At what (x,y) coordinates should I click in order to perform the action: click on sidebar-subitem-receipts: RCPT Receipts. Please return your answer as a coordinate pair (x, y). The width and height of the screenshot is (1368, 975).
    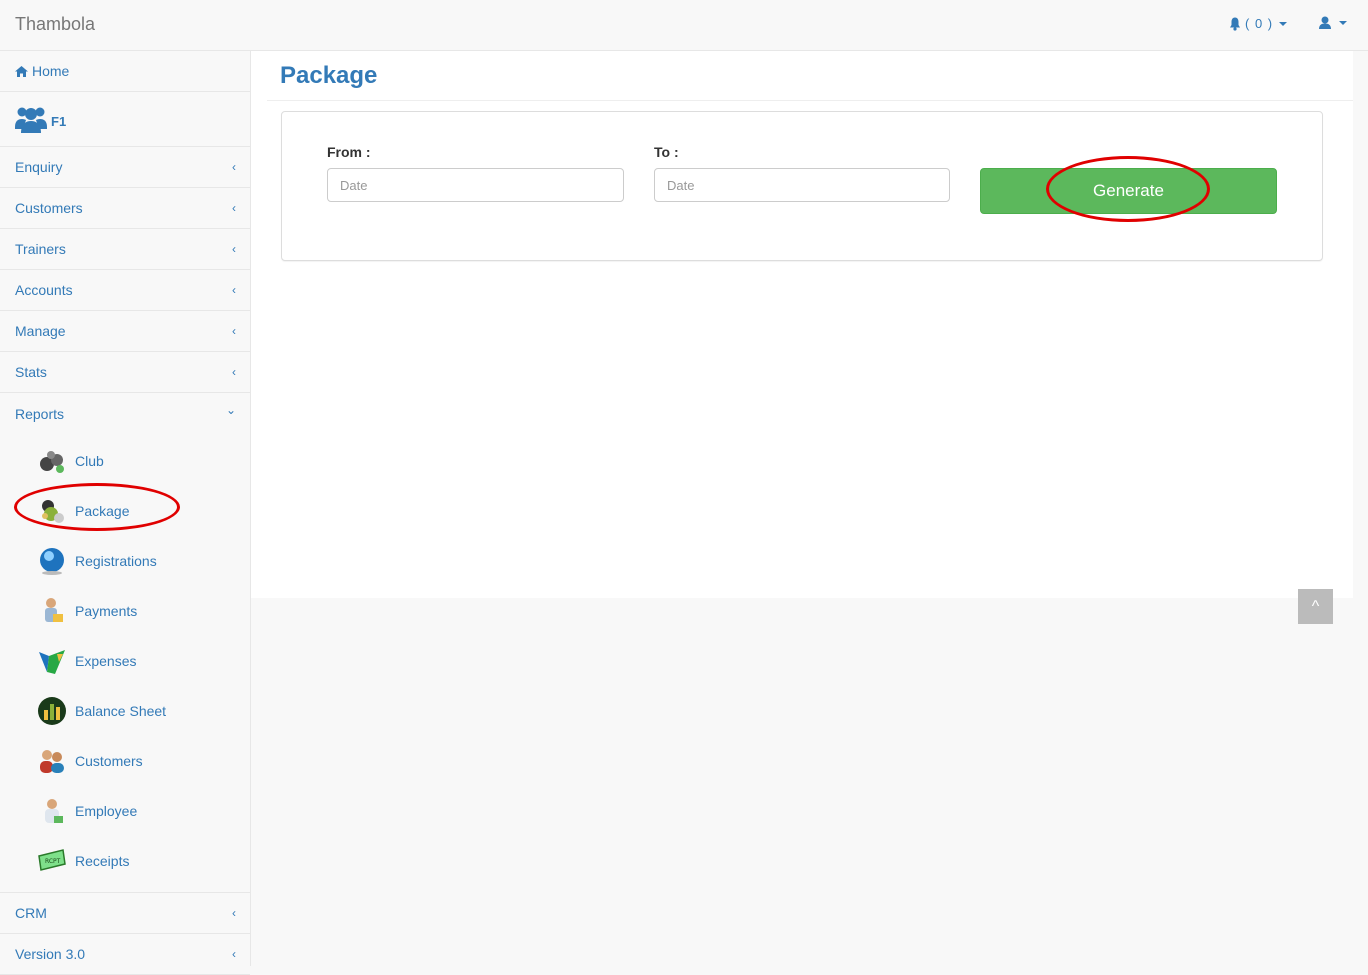
    Looking at the image, I should click on (125, 861).